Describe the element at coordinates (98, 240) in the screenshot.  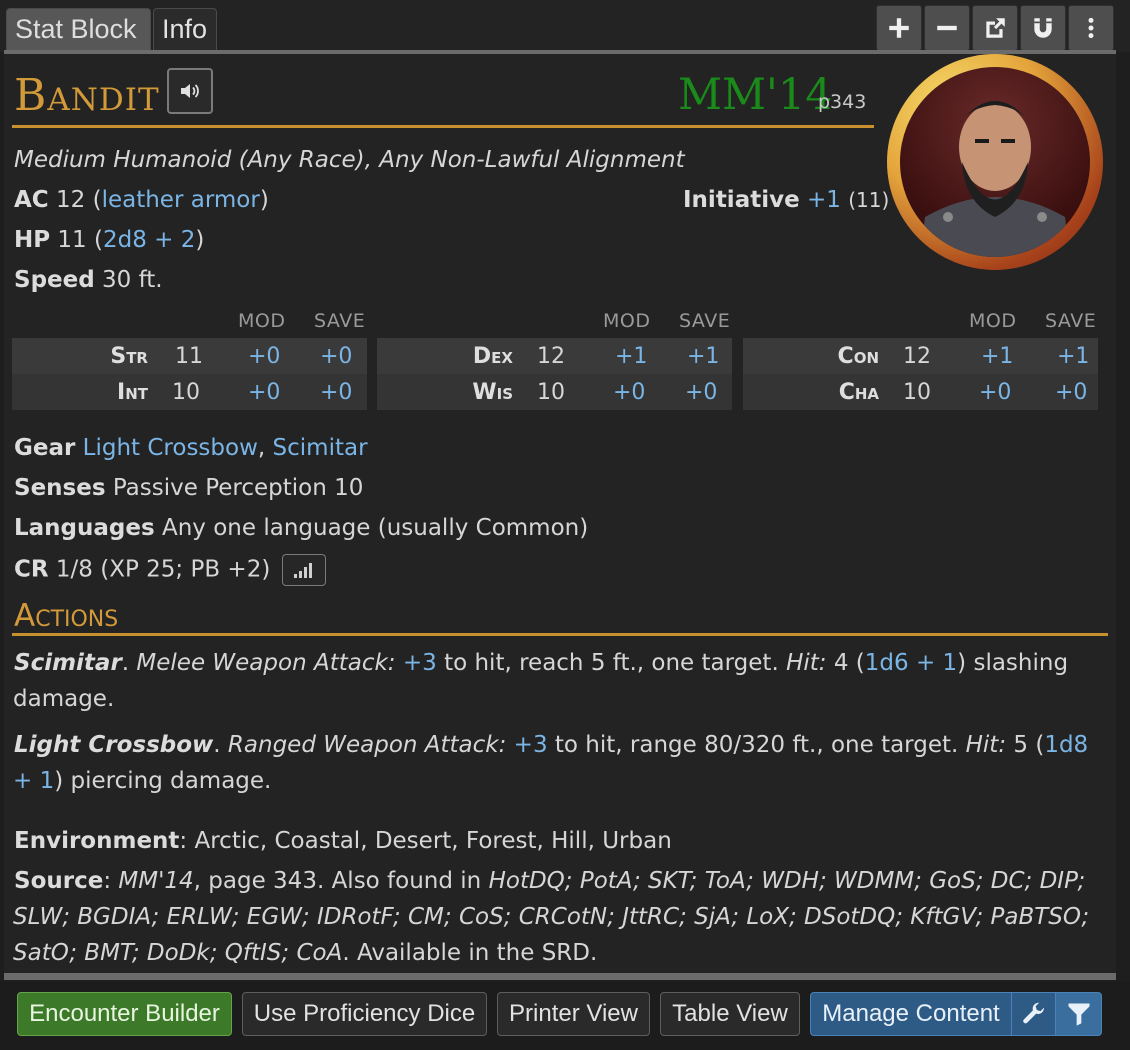
I see `hp-open: (` at that location.